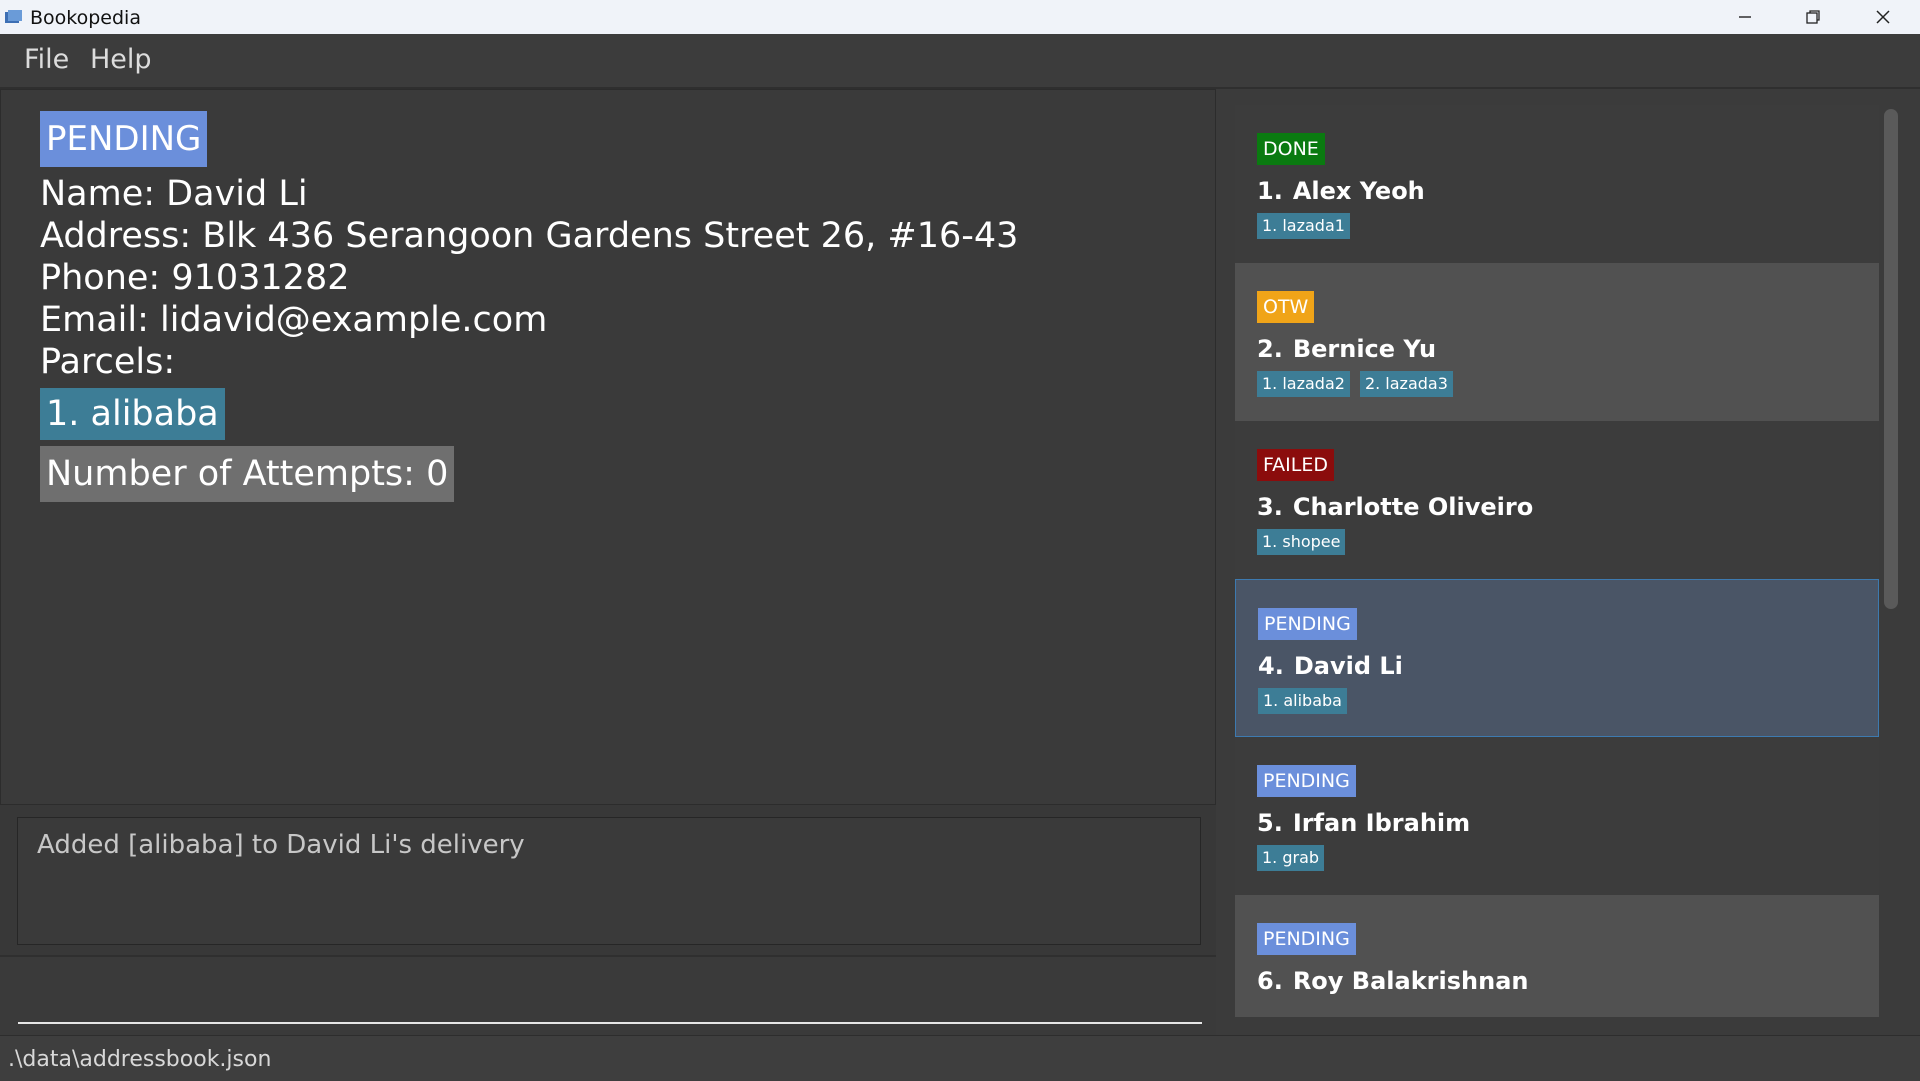 Image resolution: width=1920 pixels, height=1081 pixels. What do you see at coordinates (1891, 359) in the screenshot?
I see `list-scrollbar` at bounding box center [1891, 359].